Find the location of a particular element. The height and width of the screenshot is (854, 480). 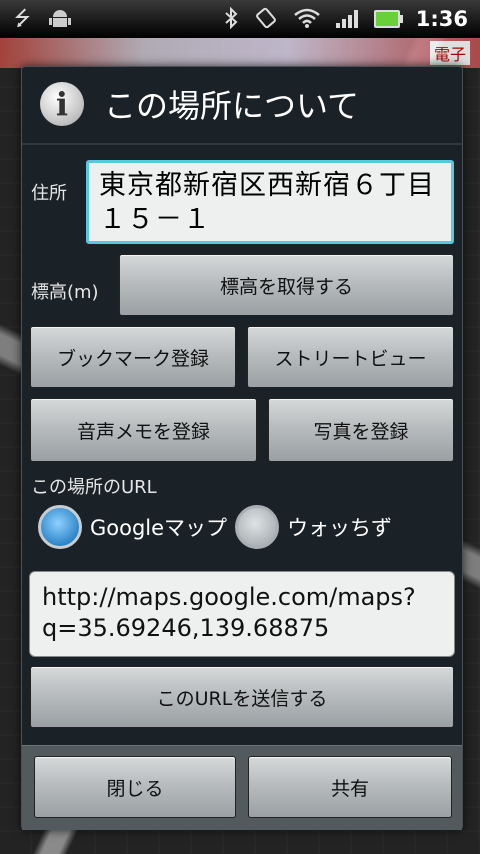

radio-watchizu is located at coordinates (257, 527).